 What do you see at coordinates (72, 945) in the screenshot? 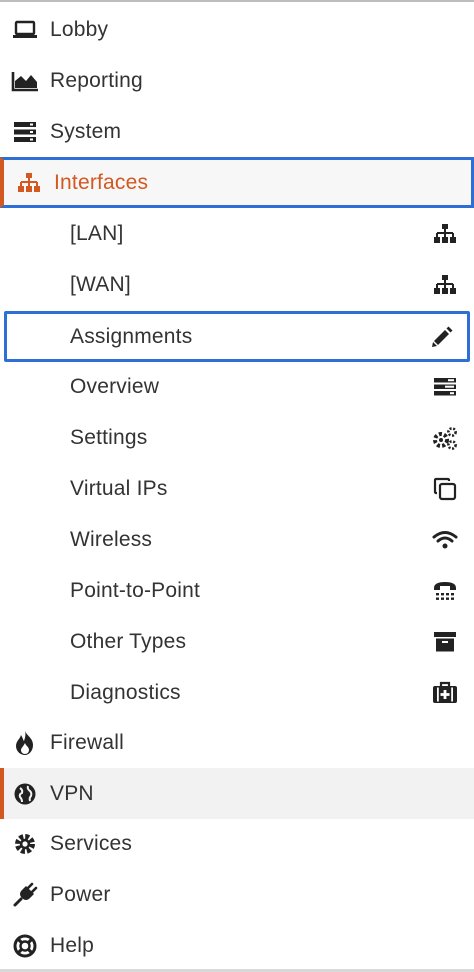
I see `menu-item-label: Help` at bounding box center [72, 945].